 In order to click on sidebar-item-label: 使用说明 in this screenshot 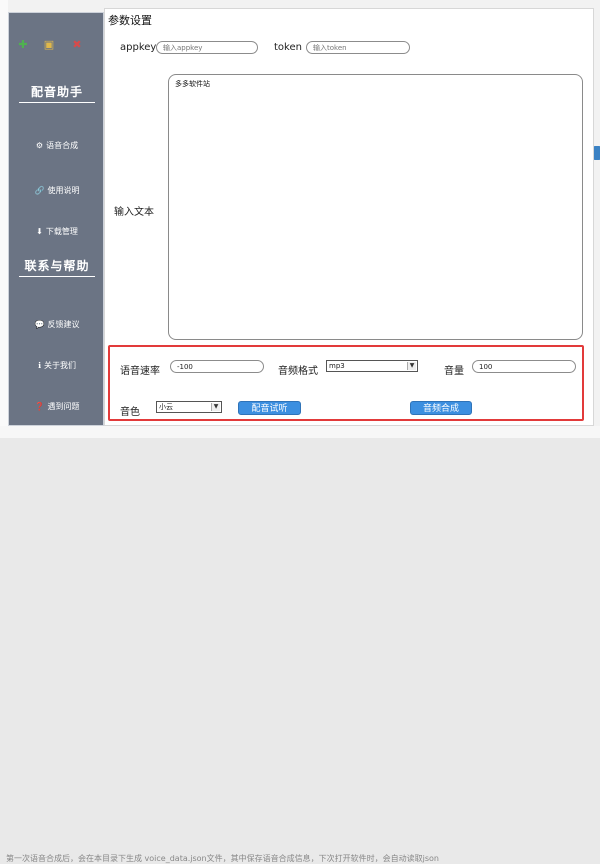, I will do `click(63, 190)`.